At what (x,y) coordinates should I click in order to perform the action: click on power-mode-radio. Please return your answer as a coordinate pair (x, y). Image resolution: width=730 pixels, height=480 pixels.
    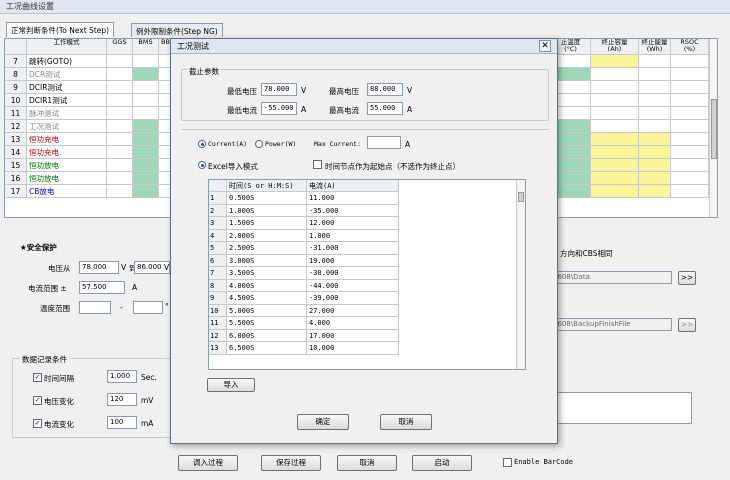
    Looking at the image, I should click on (259, 144).